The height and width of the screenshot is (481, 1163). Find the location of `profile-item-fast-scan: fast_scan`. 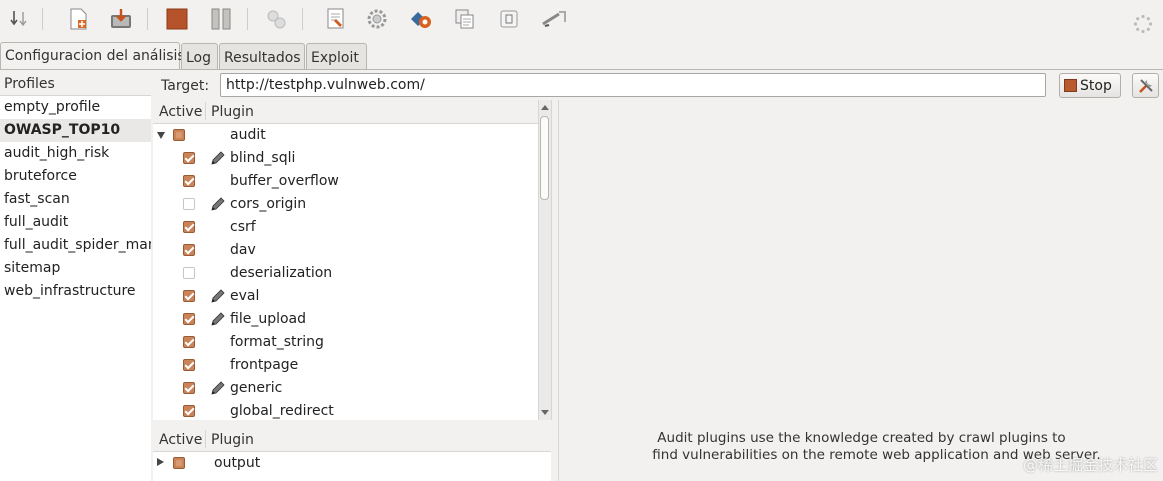

profile-item-fast-scan: fast_scan is located at coordinates (75, 199).